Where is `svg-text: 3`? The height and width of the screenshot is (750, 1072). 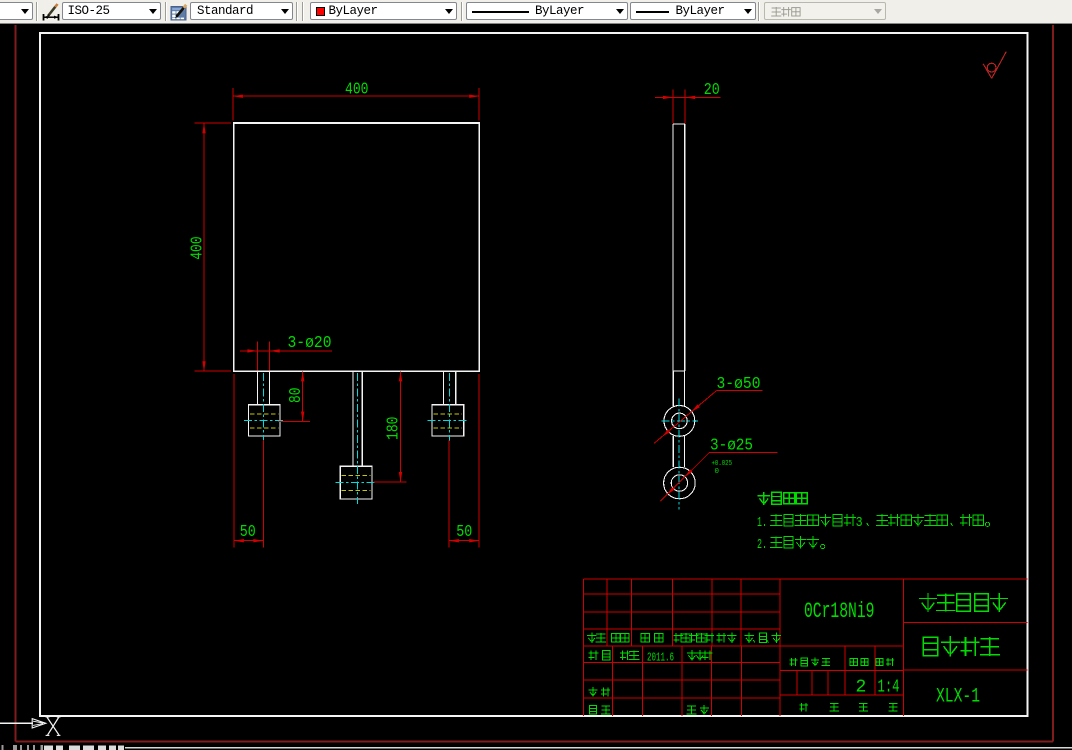 svg-text: 3 is located at coordinates (859, 523).